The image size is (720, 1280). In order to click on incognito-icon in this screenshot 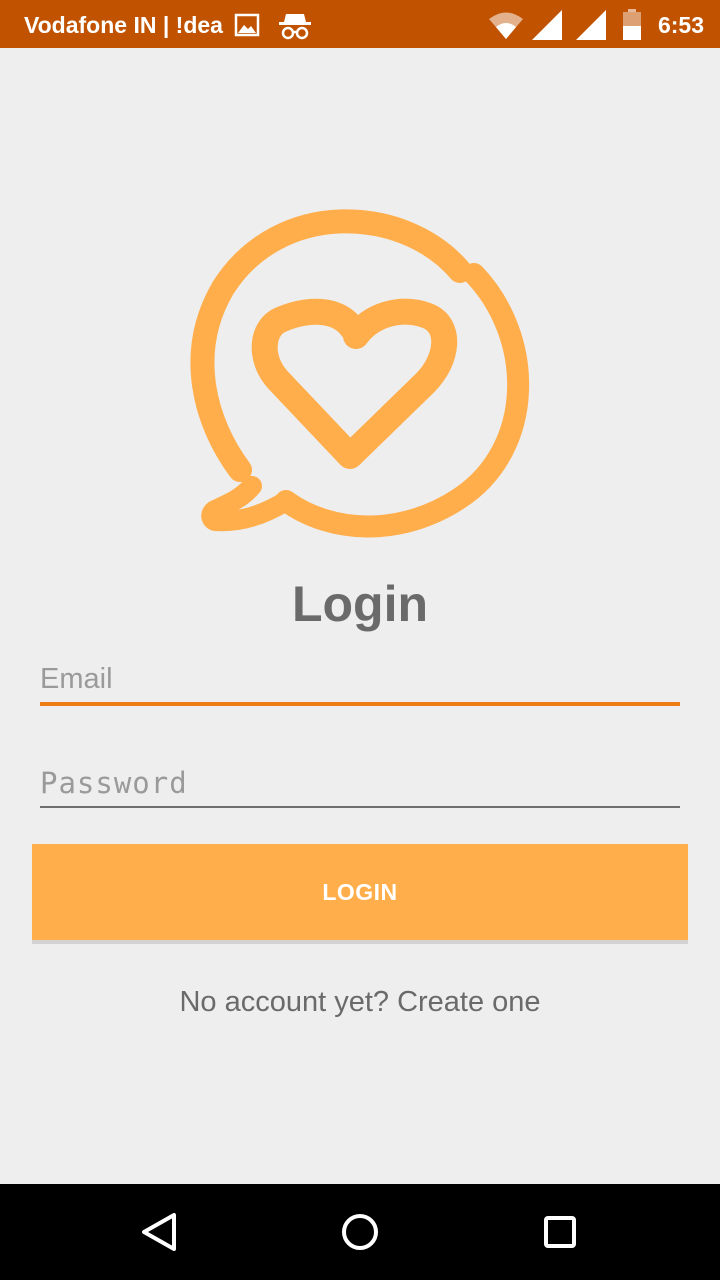, I will do `click(295, 27)`.